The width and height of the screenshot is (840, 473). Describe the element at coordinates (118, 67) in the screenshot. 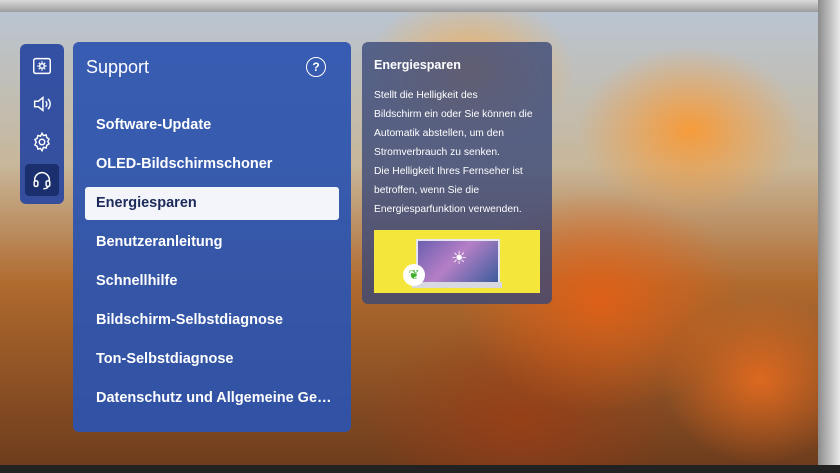

I see `menu-title: Support` at that location.